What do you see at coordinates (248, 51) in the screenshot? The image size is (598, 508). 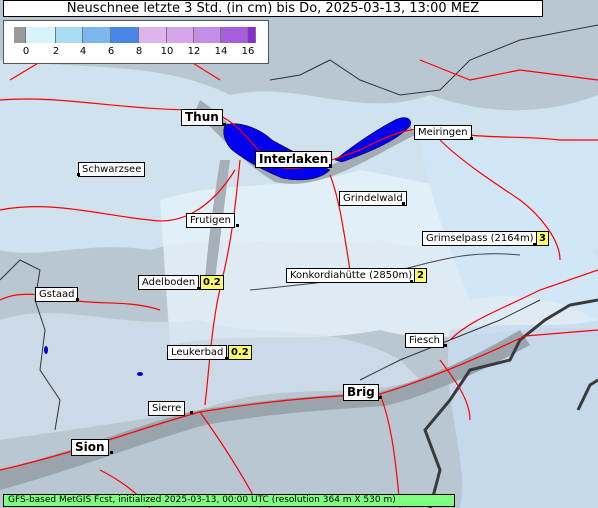 I see `legend-tick: 16` at bounding box center [248, 51].